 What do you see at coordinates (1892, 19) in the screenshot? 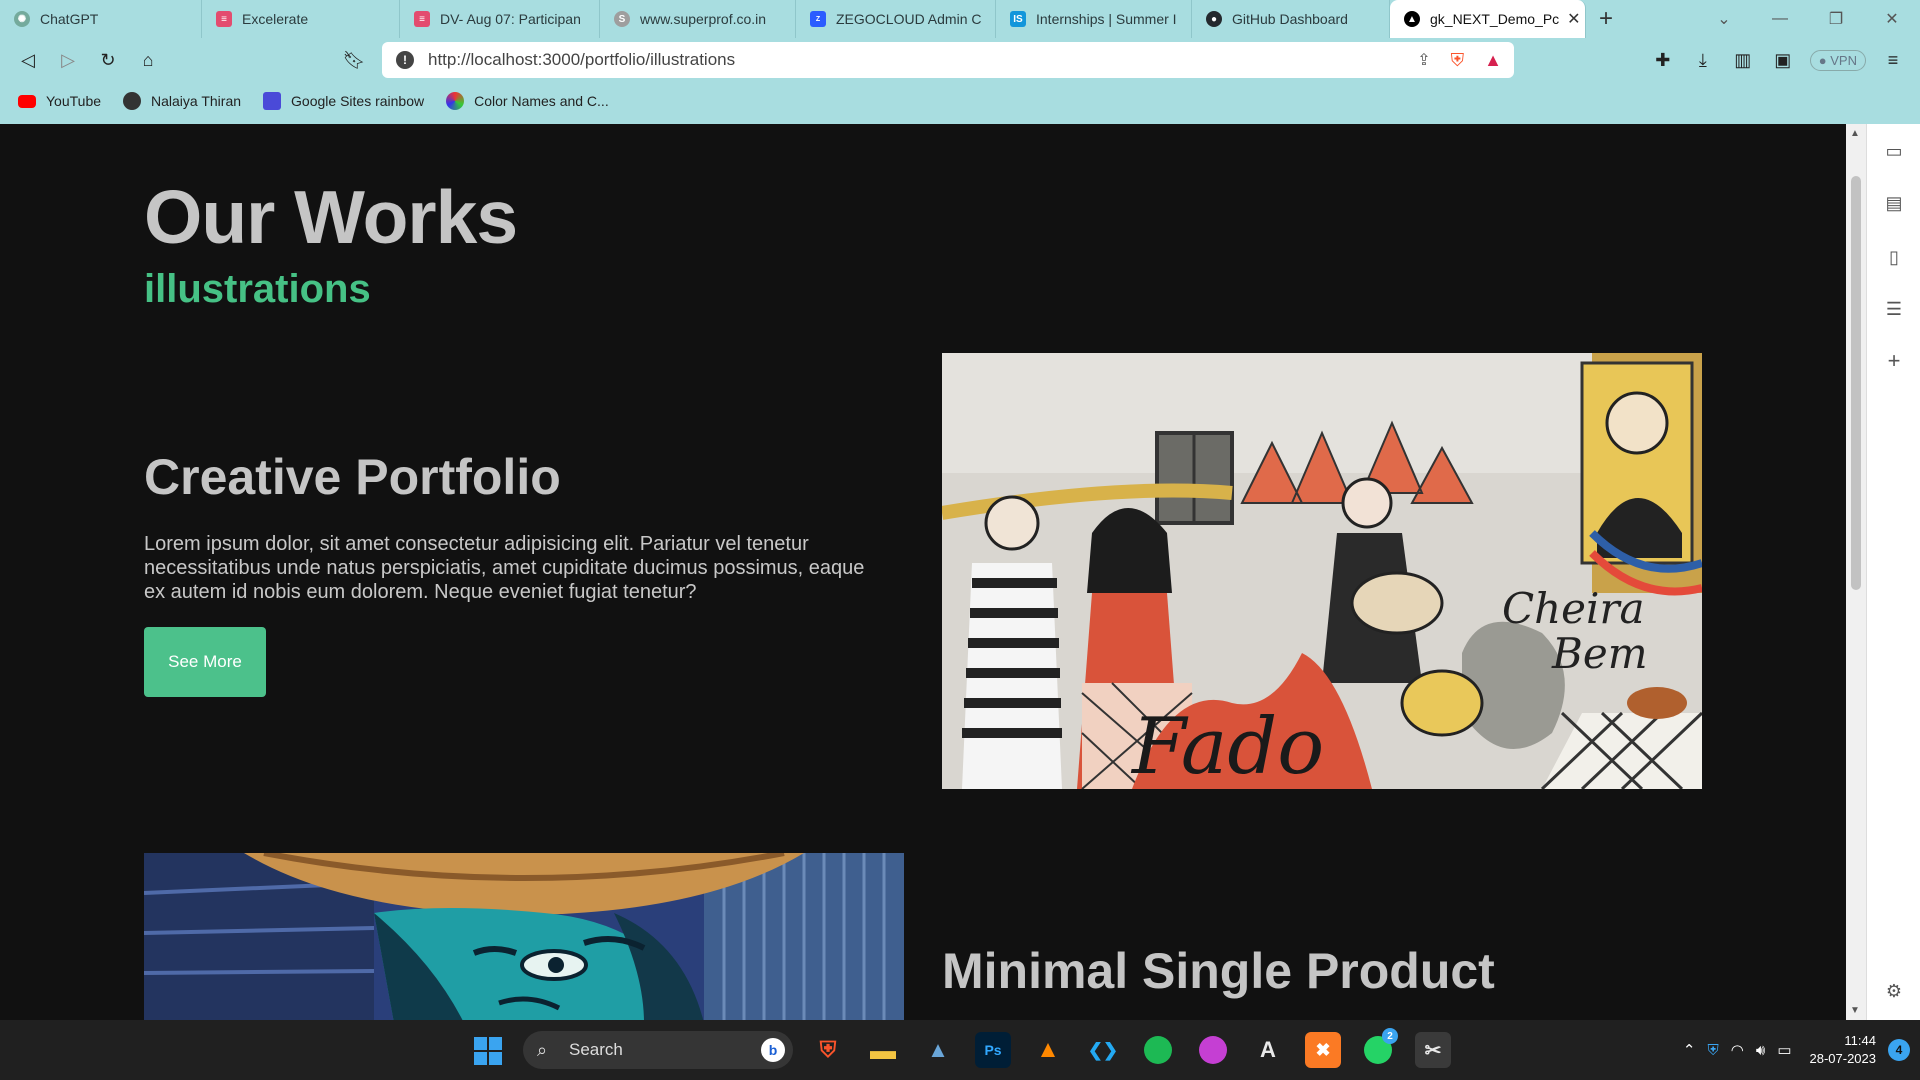
I see `close-window-icon: ✕` at bounding box center [1892, 19].